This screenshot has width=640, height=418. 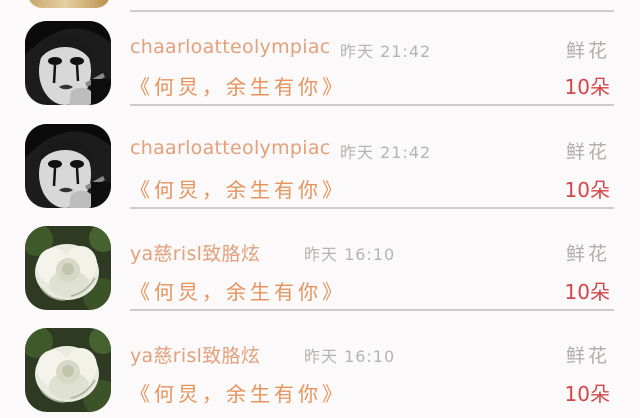 I want to click on partial-list-item, so click(x=320, y=6).